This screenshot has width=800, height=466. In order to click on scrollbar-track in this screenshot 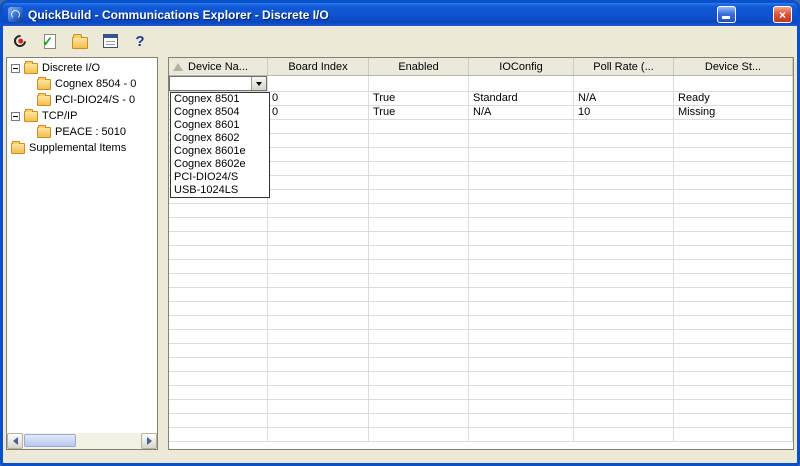, I will do `click(82, 441)`.